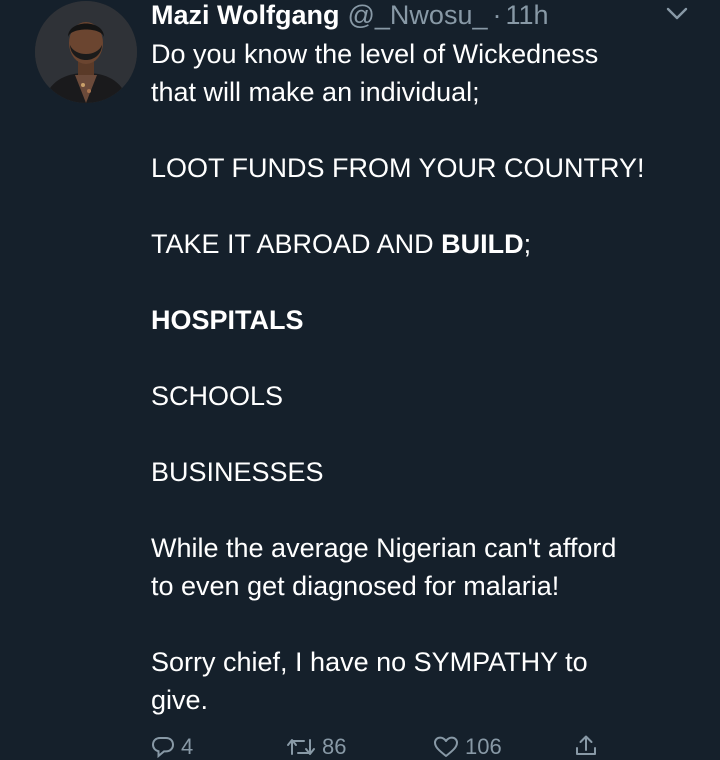  I want to click on tweet-line-prefix: TAKE IT ABROAD AND, so click(296, 244).